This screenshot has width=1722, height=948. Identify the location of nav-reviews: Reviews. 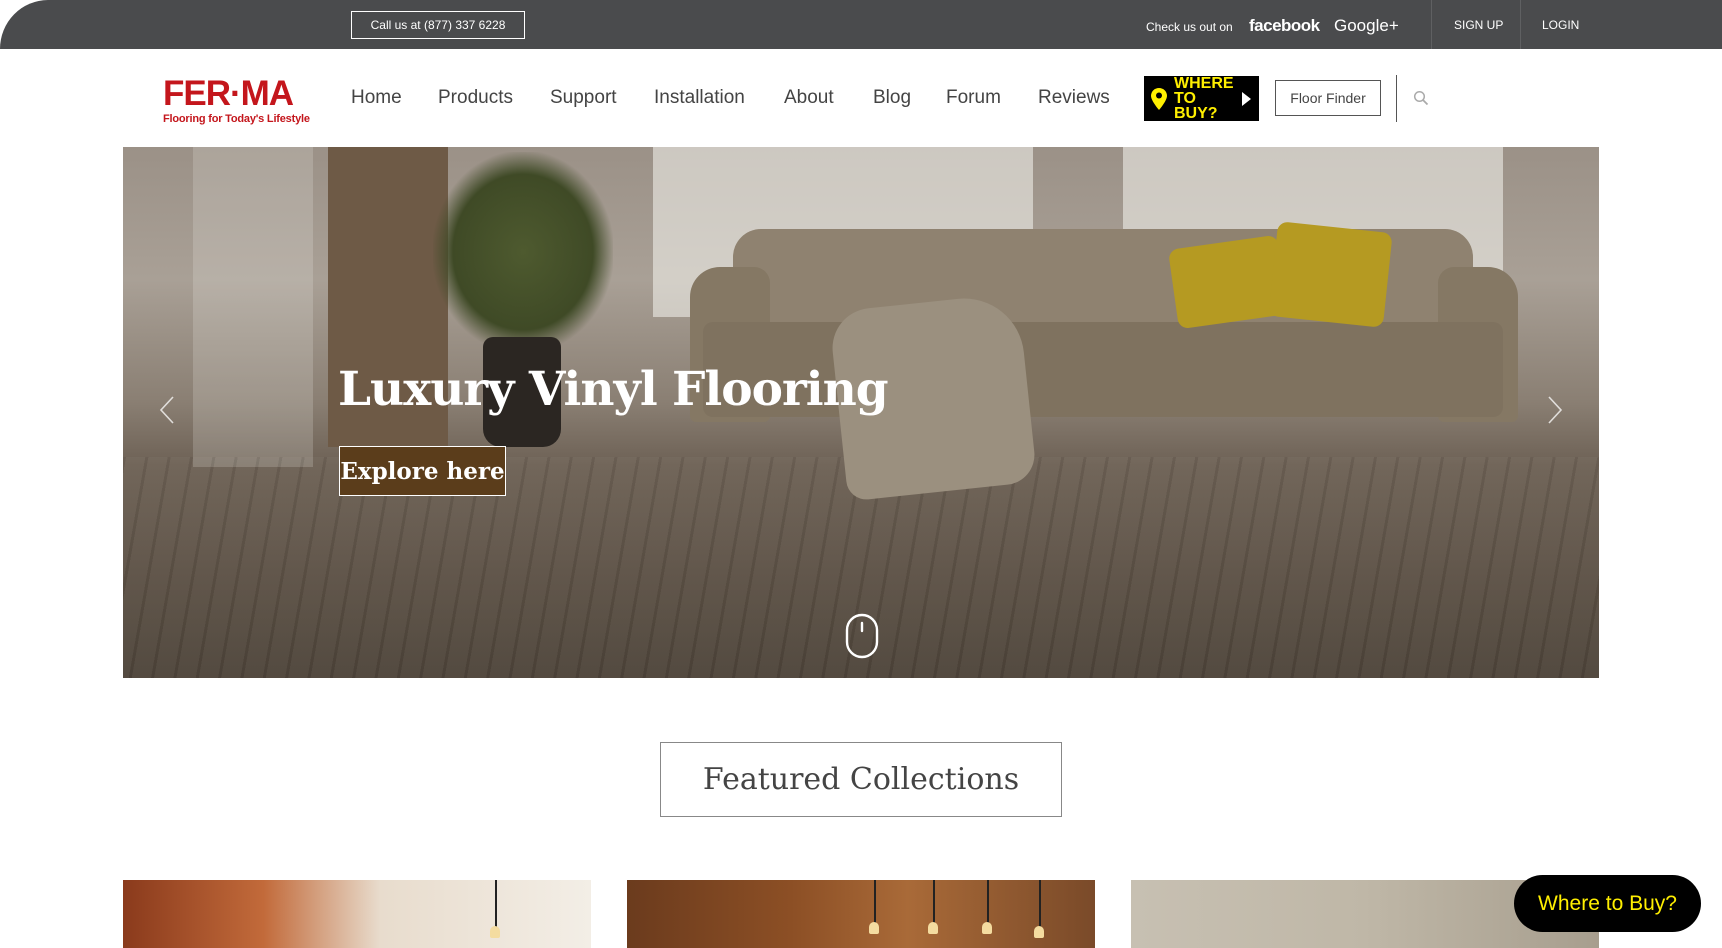
(1074, 98).